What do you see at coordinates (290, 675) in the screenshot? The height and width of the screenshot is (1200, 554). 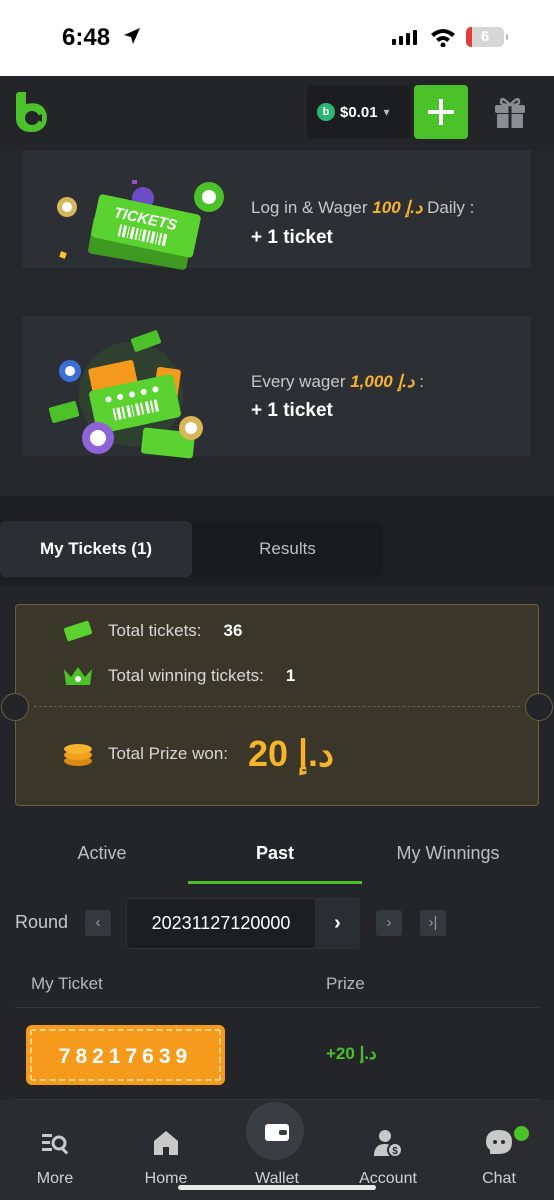 I see `winning-tickets-value: 1` at bounding box center [290, 675].